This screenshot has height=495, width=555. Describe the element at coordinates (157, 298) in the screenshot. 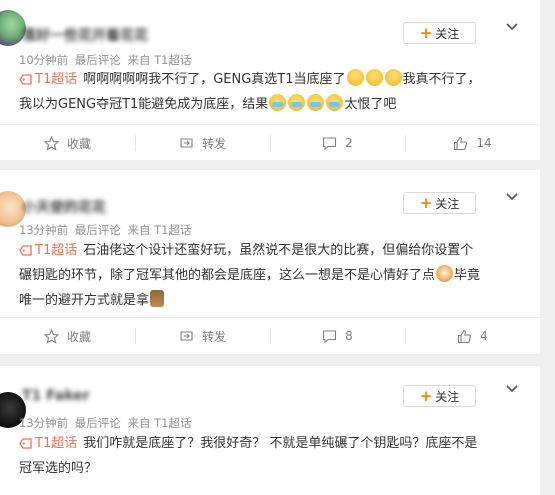

I see `trophy-emoji` at that location.